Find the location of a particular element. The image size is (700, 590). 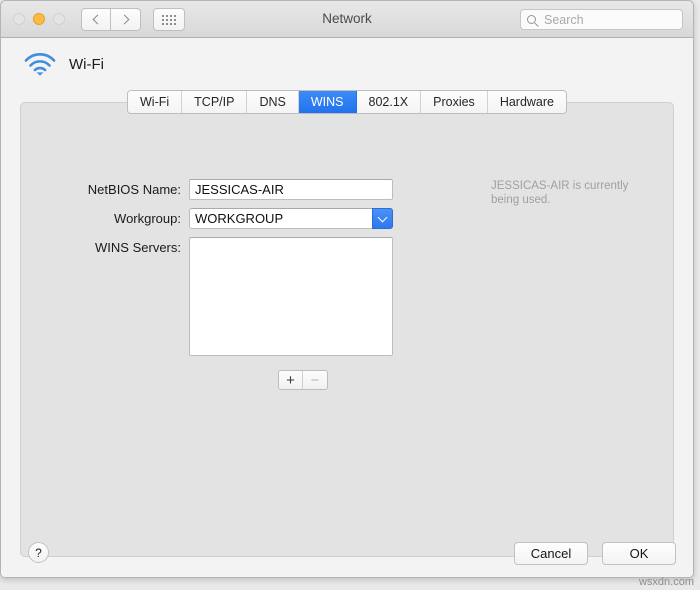

search-field is located at coordinates (601, 19).